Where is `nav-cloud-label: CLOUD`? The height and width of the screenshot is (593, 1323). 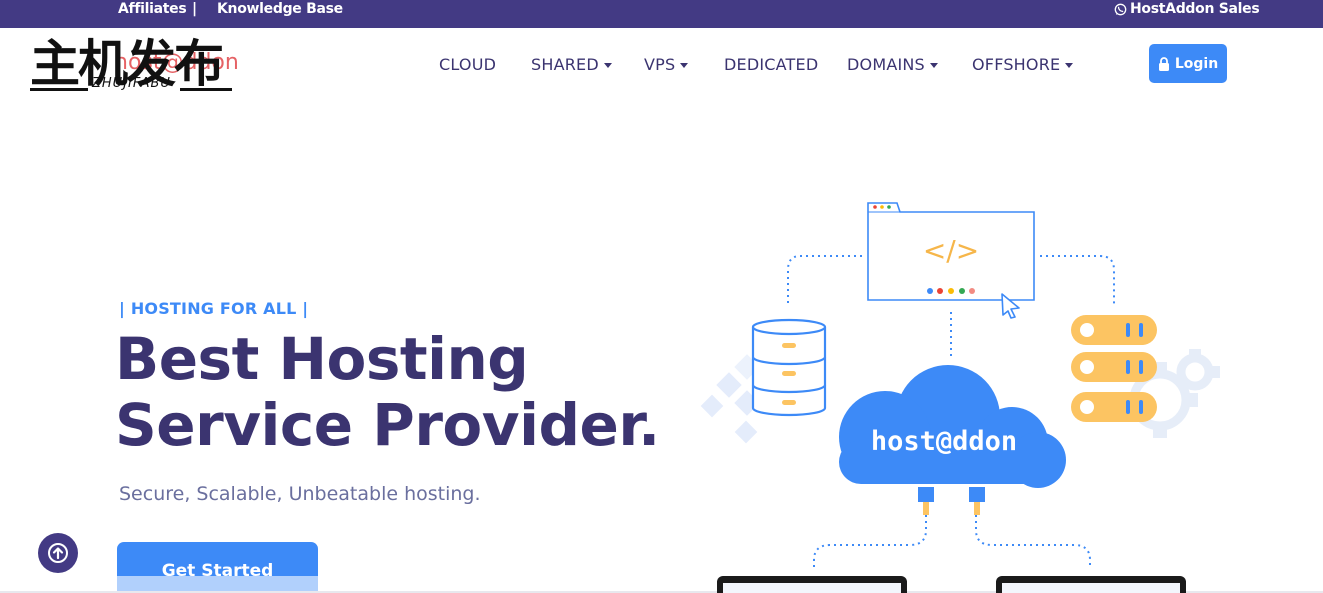
nav-cloud-label: CLOUD is located at coordinates (468, 64).